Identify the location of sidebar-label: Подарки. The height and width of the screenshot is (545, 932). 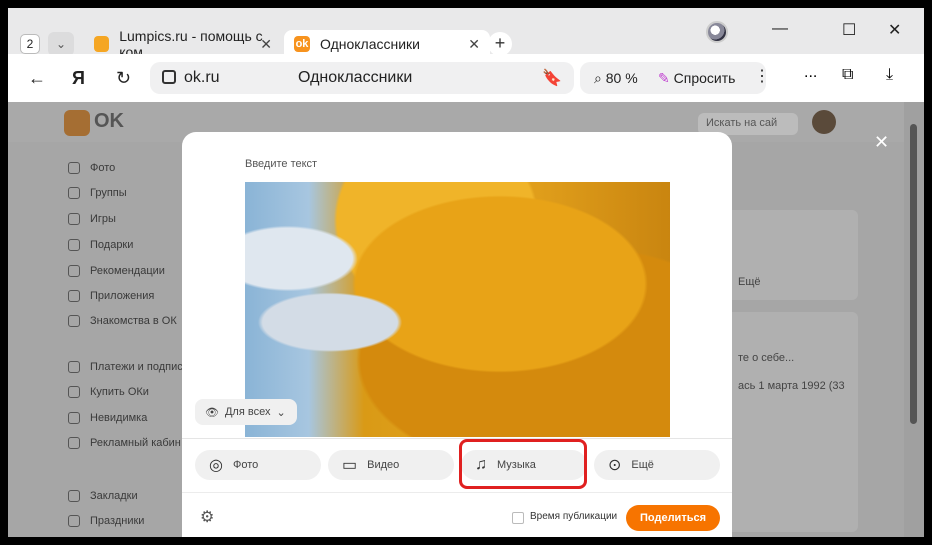
(112, 245).